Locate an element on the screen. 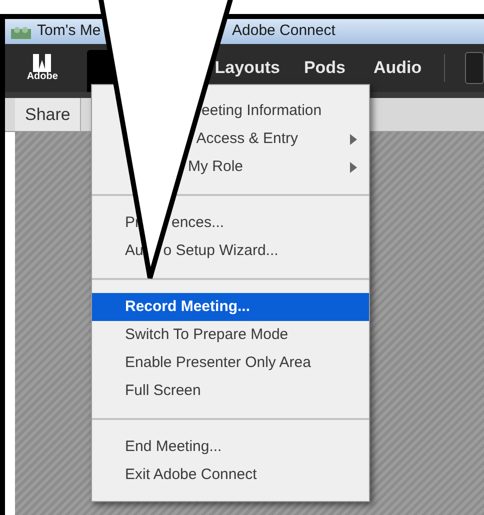 The width and height of the screenshot is (484, 515). menu-item-text: eeting Information is located at coordinates (262, 110).